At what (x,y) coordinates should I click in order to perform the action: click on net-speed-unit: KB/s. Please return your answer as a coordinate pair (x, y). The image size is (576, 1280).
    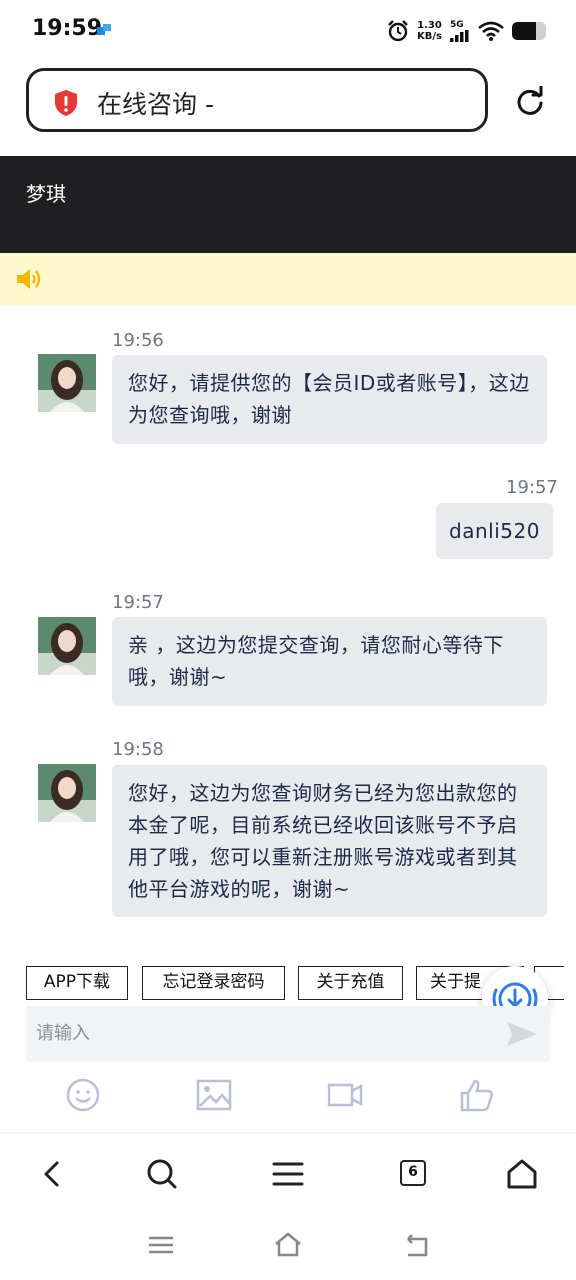
    Looking at the image, I should click on (429, 36).